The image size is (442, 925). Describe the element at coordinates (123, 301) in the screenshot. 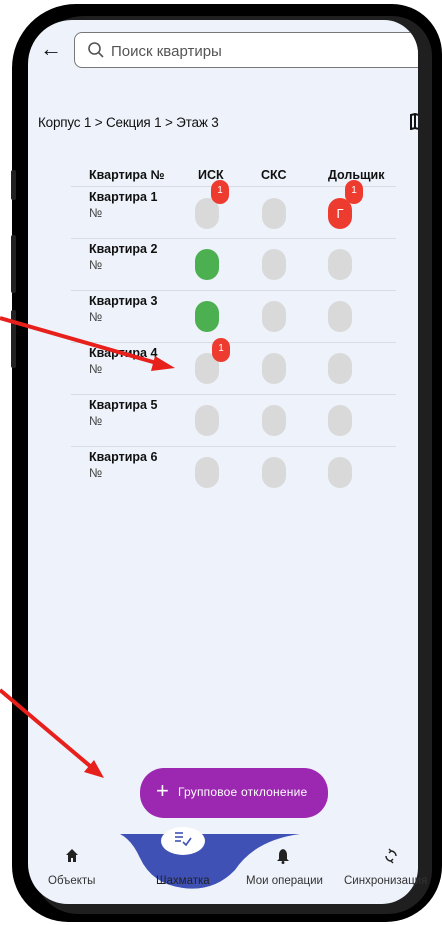

I see `apartment-name: Квартира 3` at that location.